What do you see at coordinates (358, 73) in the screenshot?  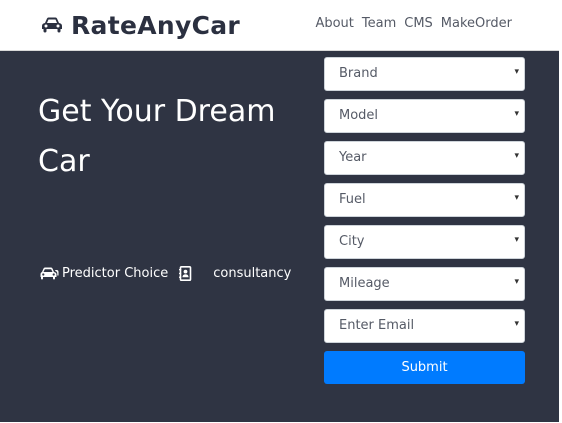 I see `brand-select-value: Brand` at bounding box center [358, 73].